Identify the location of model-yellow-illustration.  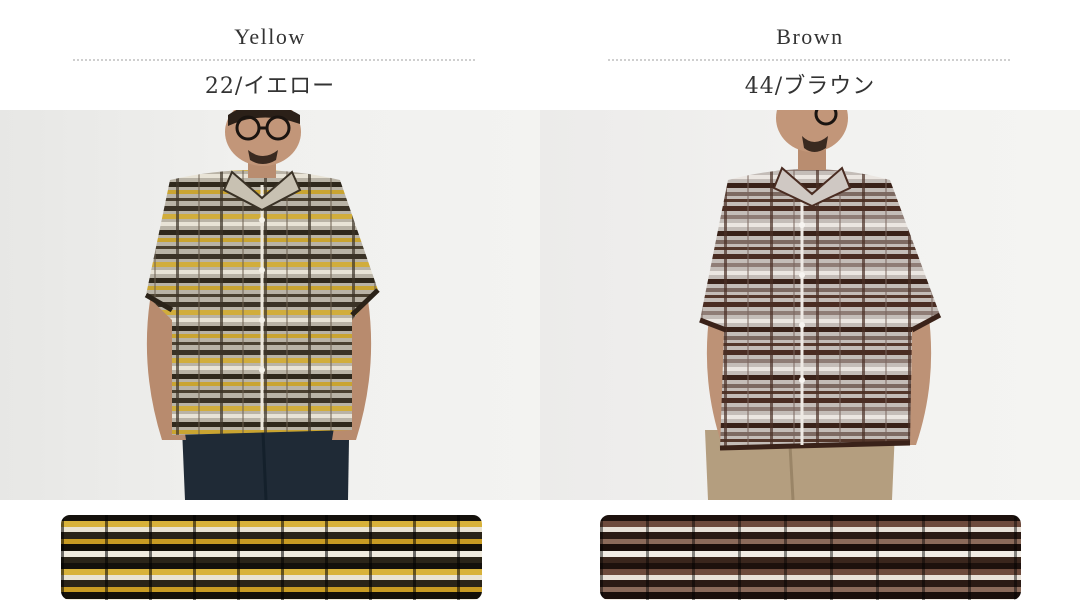
(262, 305).